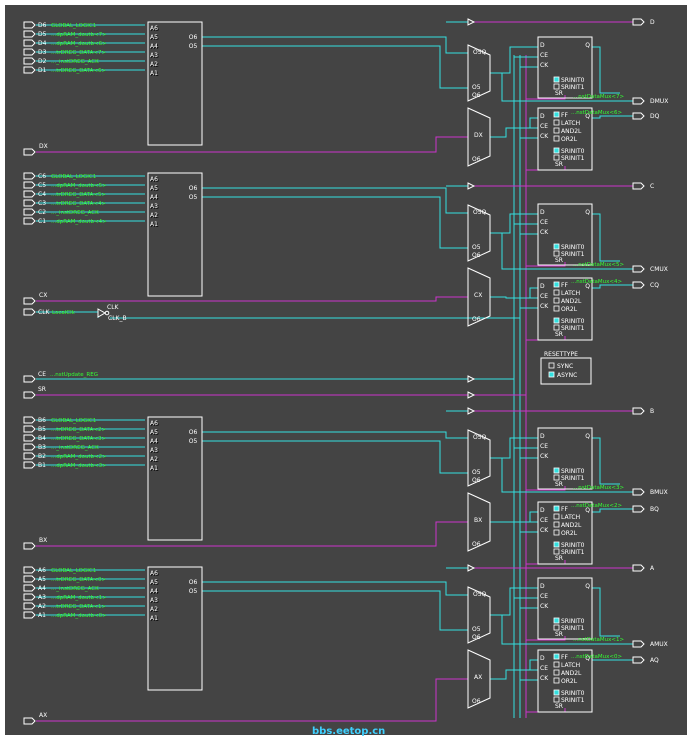 Image resolution: width=695 pixels, height=744 pixels. What do you see at coordinates (567, 375) in the screenshot?
I see `resettype-async: ASYNC` at bounding box center [567, 375].